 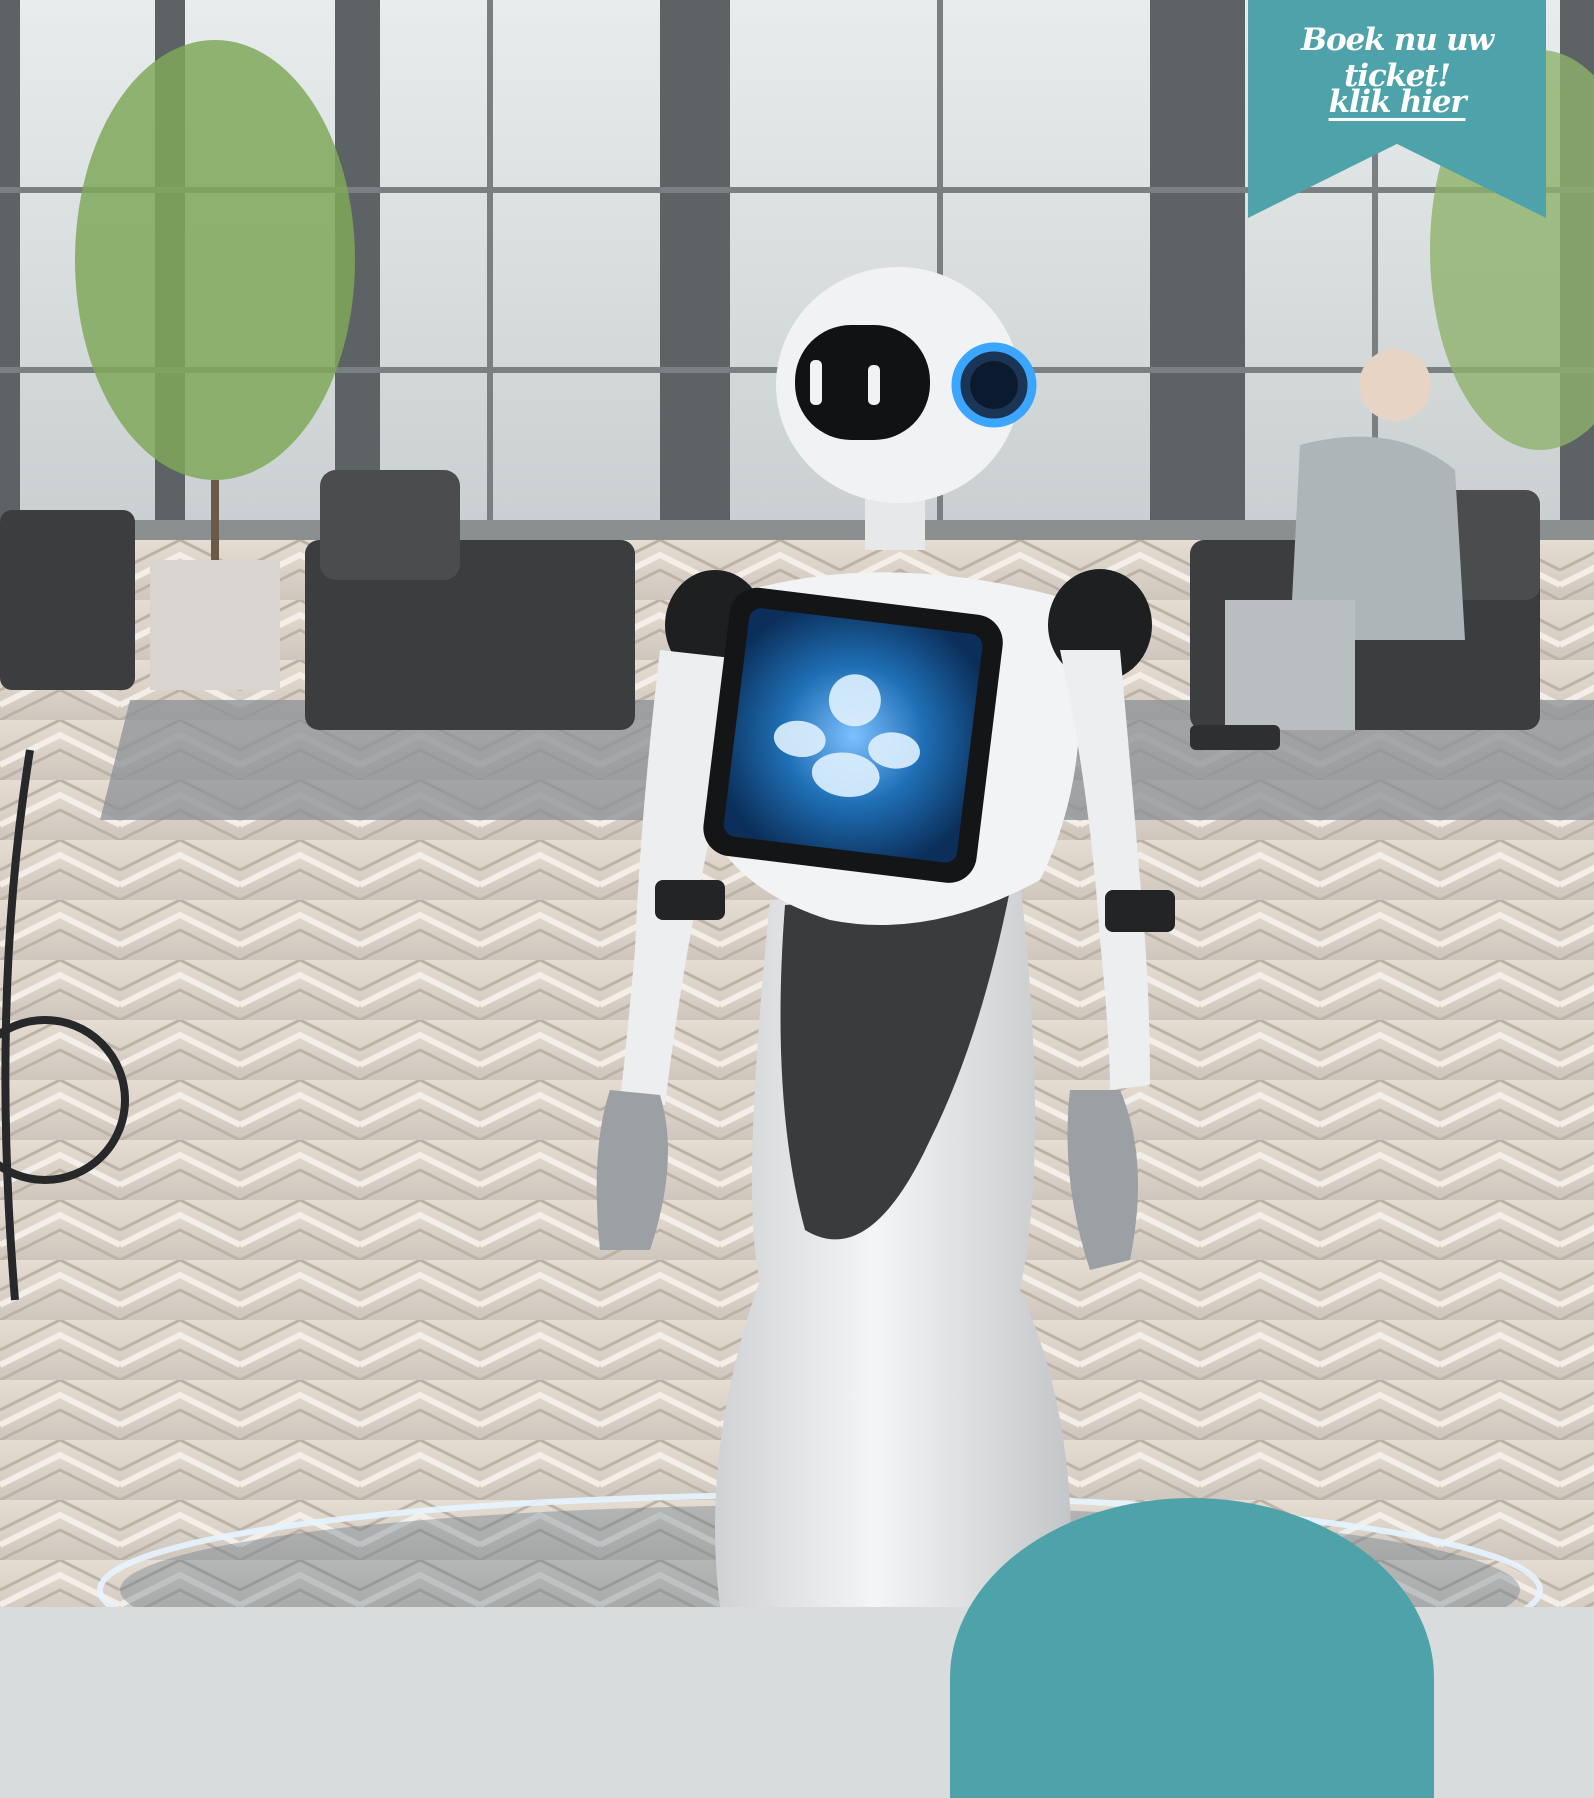 I want to click on ticket-link: klik hier, so click(x=1397, y=102).